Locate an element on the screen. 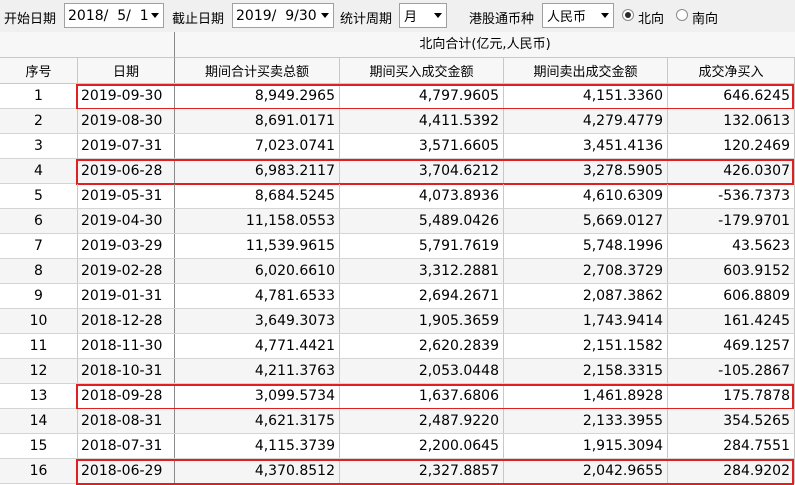 This screenshot has height=485, width=795. cell-index: 2 is located at coordinates (39, 121).